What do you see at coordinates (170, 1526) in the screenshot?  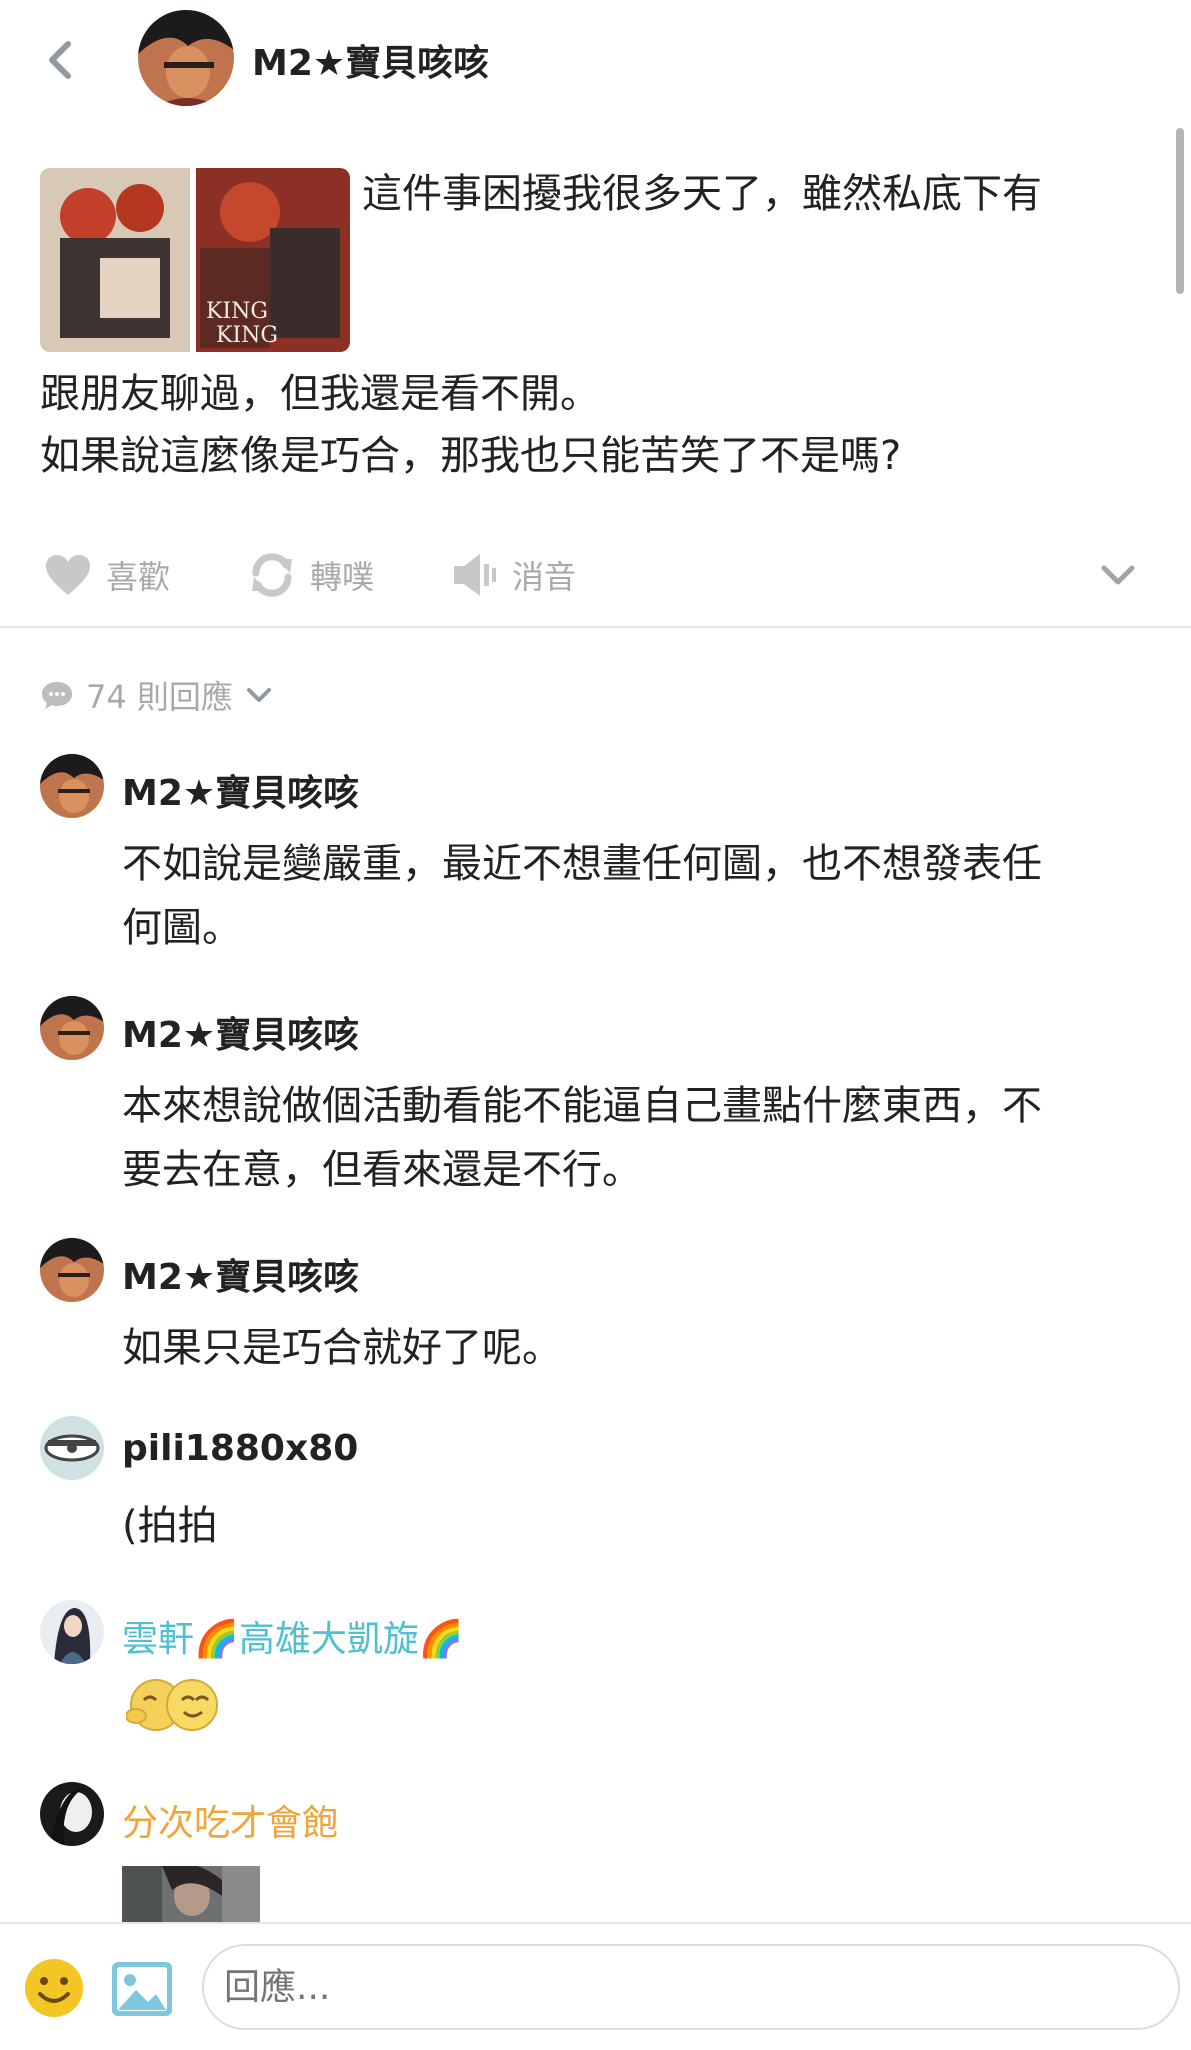 I see `response-text-line: (拍拍` at bounding box center [170, 1526].